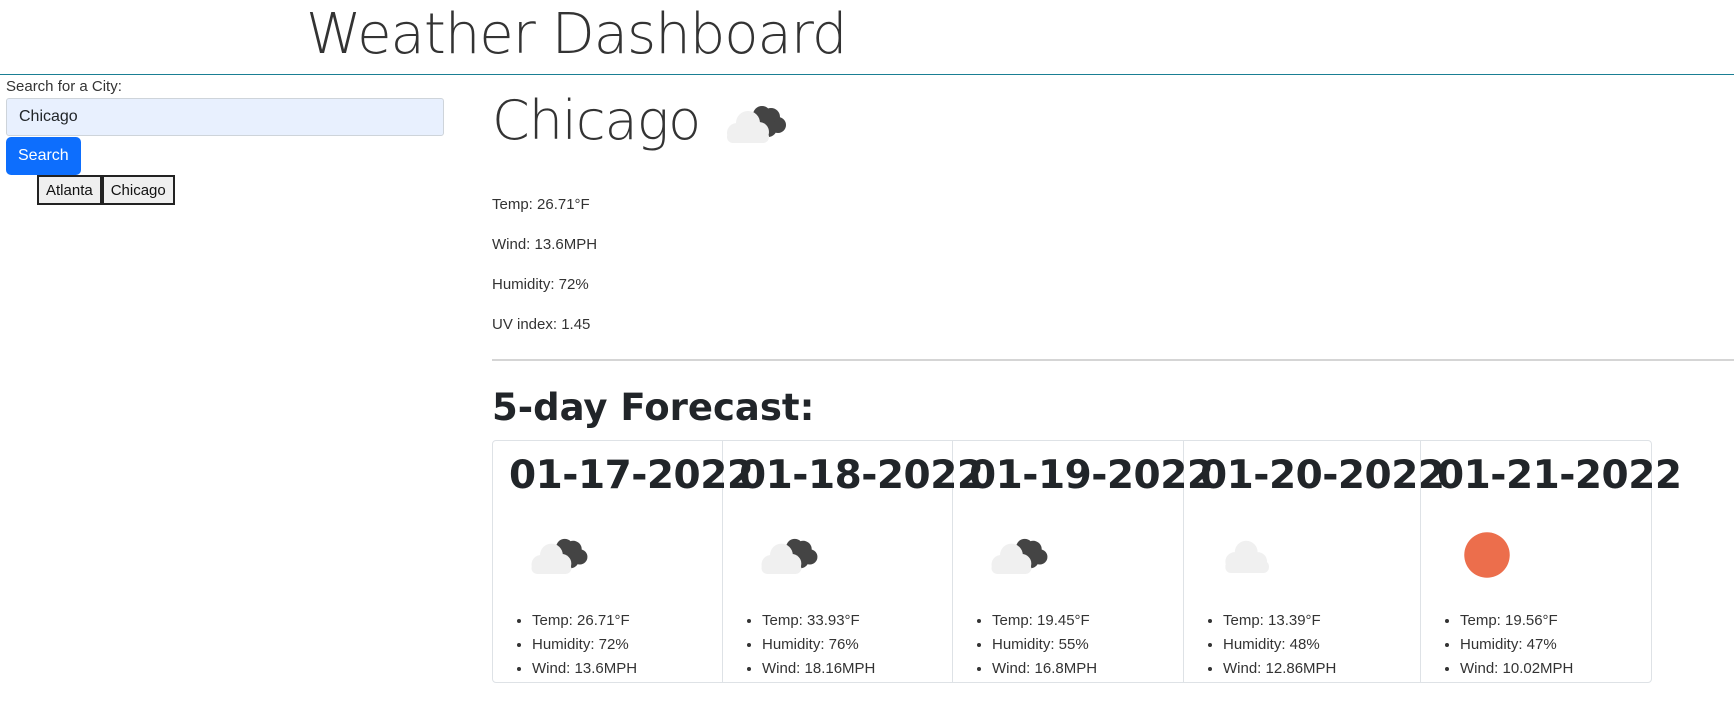 The image size is (1734, 721). Describe the element at coordinates (43, 156) in the screenshot. I see `search-button: Search` at that location.